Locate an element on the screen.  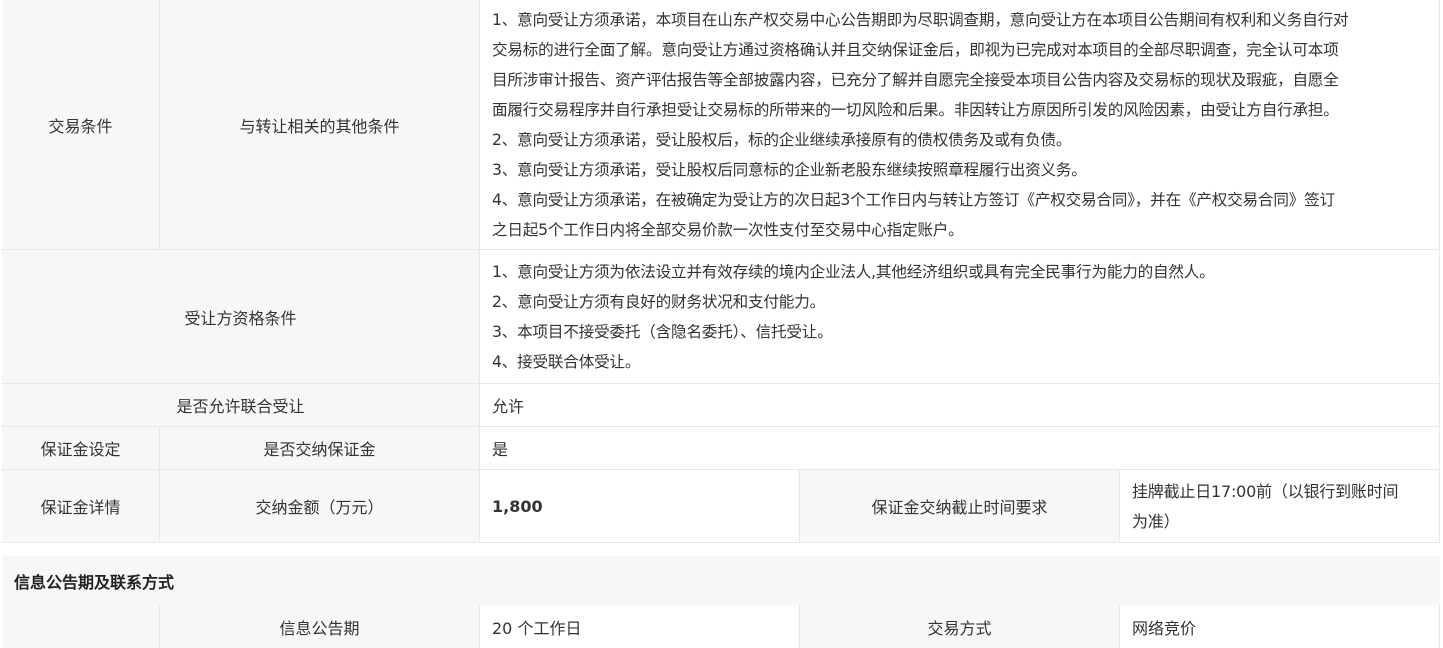
deposit-details-label-text: 保证金详情 is located at coordinates (80, 507).